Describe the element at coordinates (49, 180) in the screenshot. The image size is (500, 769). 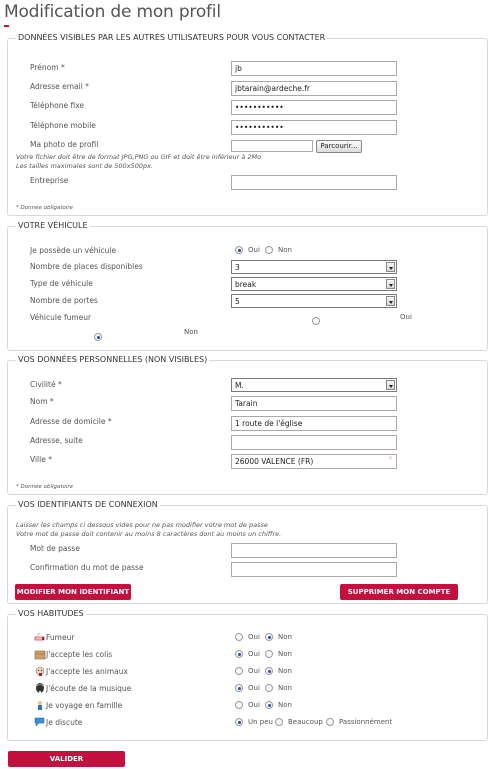
I see `entreprise-label: Entreprise` at that location.